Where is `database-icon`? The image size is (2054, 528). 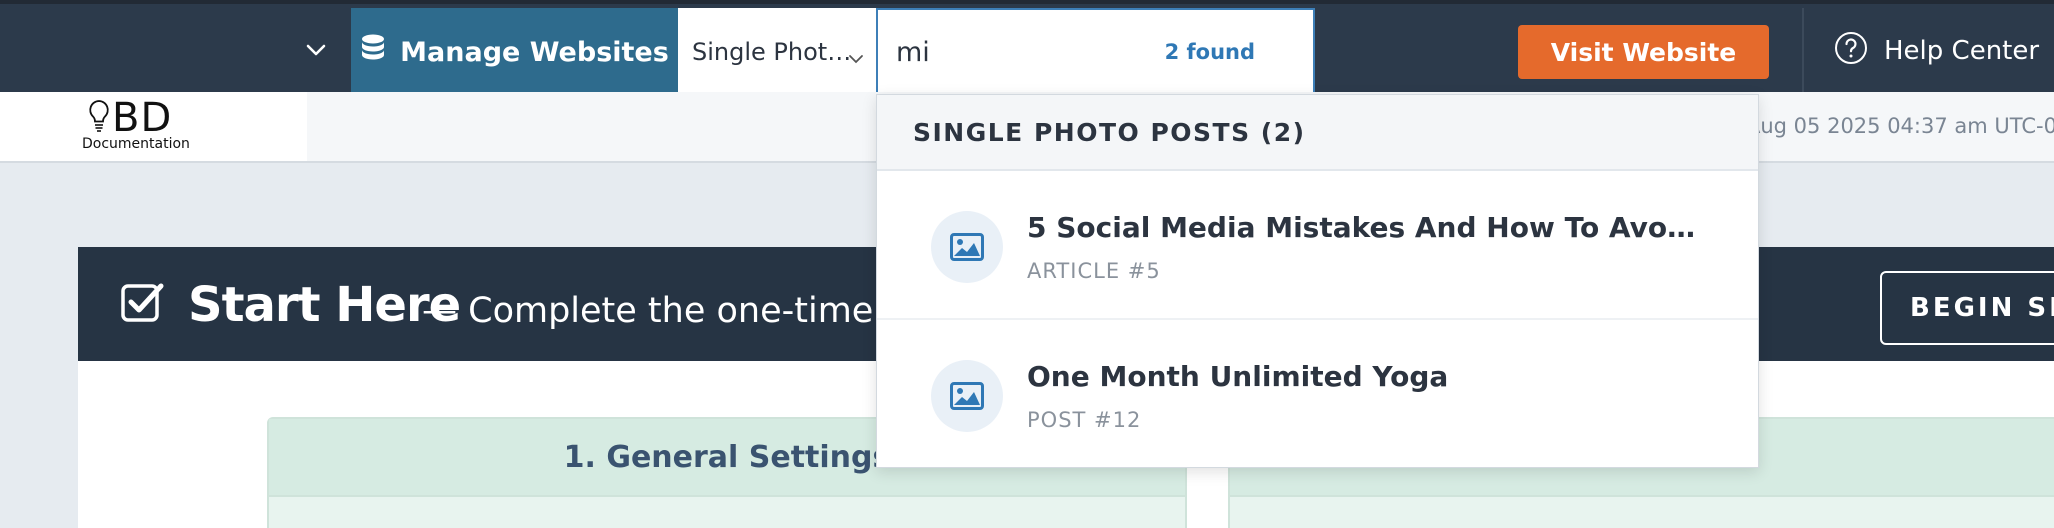 database-icon is located at coordinates (373, 52).